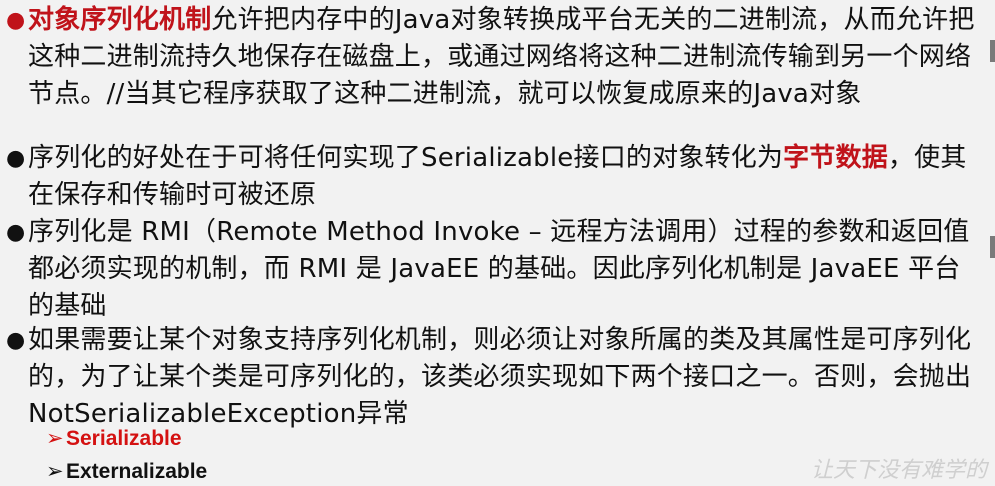  I want to click on highlight-term: 对象序列化机制, so click(120, 20).